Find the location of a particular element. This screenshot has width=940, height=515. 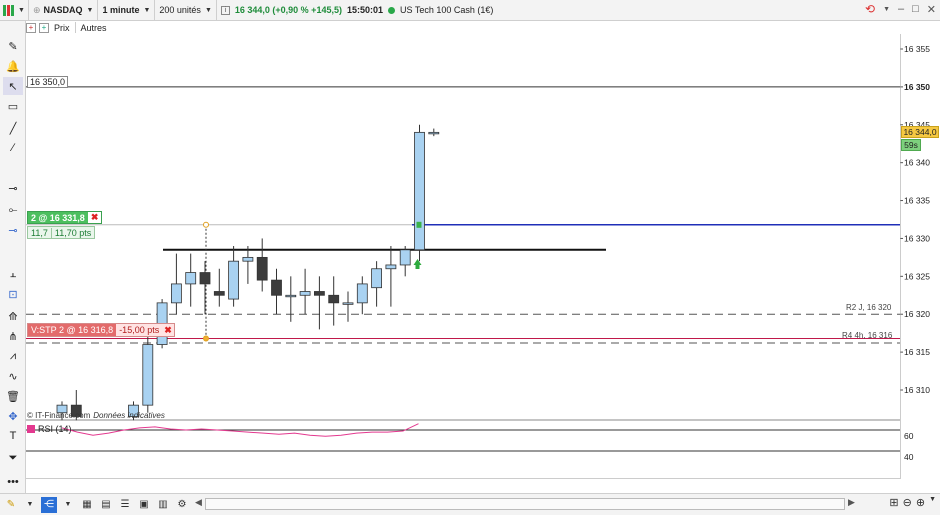

pencil-icon: ✎ is located at coordinates (11, 505).